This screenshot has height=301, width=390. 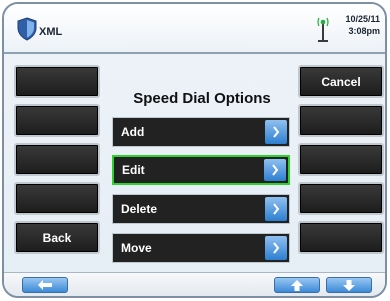 I want to click on back-arrow-icon, so click(x=45, y=285).